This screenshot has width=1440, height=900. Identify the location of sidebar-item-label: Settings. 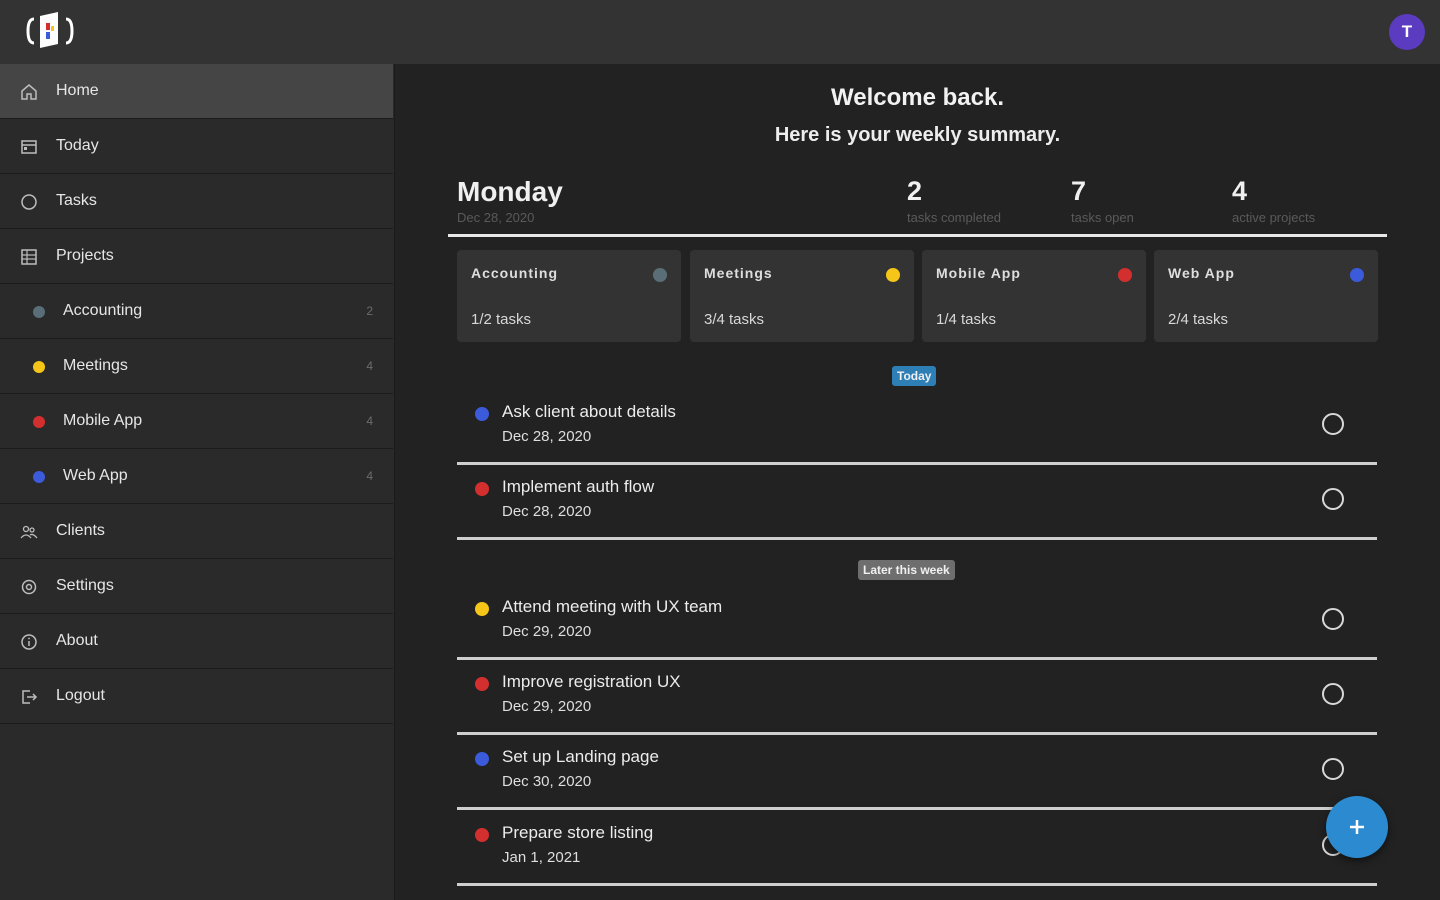
(85, 585).